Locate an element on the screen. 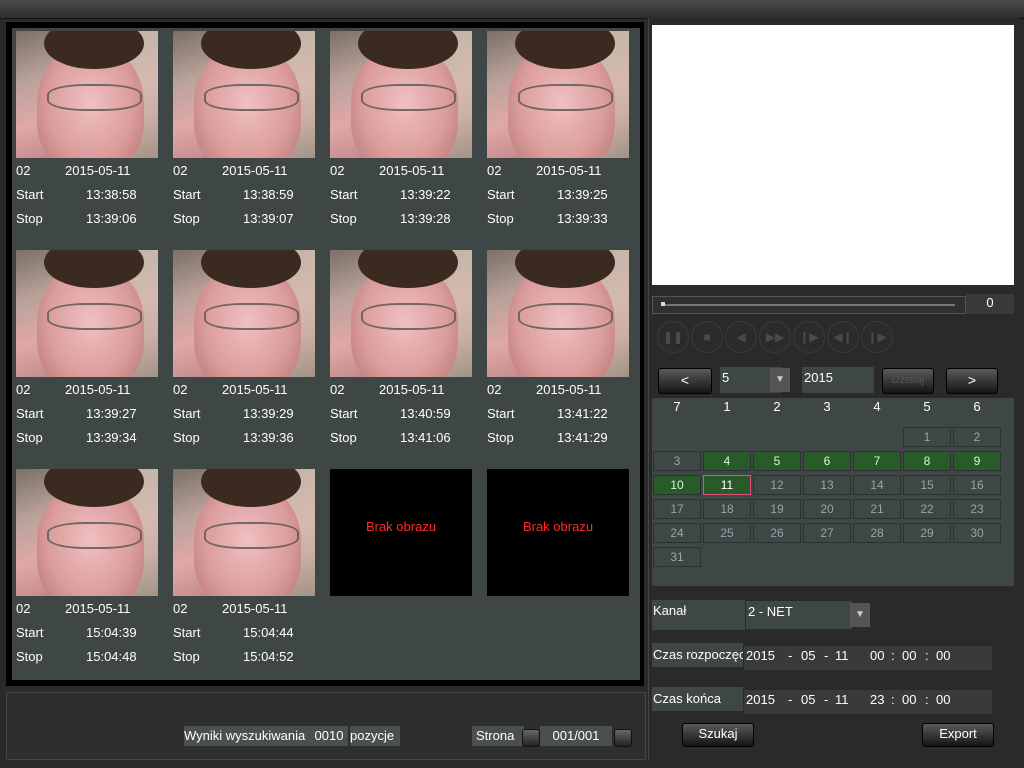  fast-forward-icon: ▶▶ is located at coordinates (775, 337).